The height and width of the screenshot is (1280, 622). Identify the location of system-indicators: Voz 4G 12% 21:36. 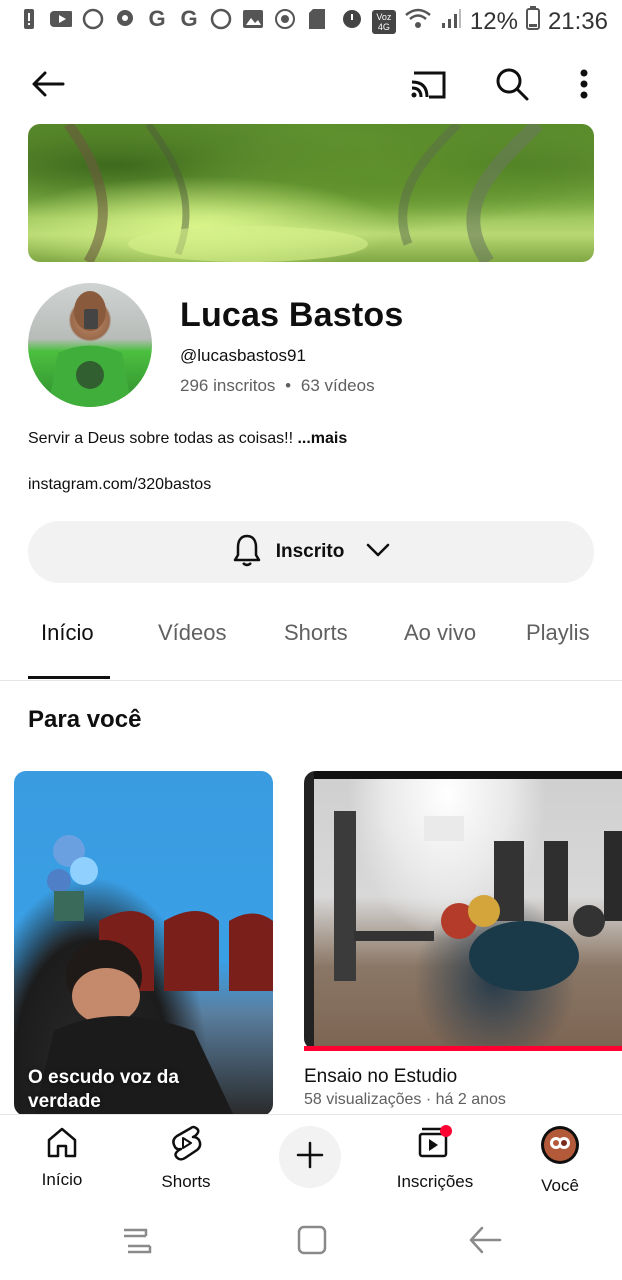
(474, 21).